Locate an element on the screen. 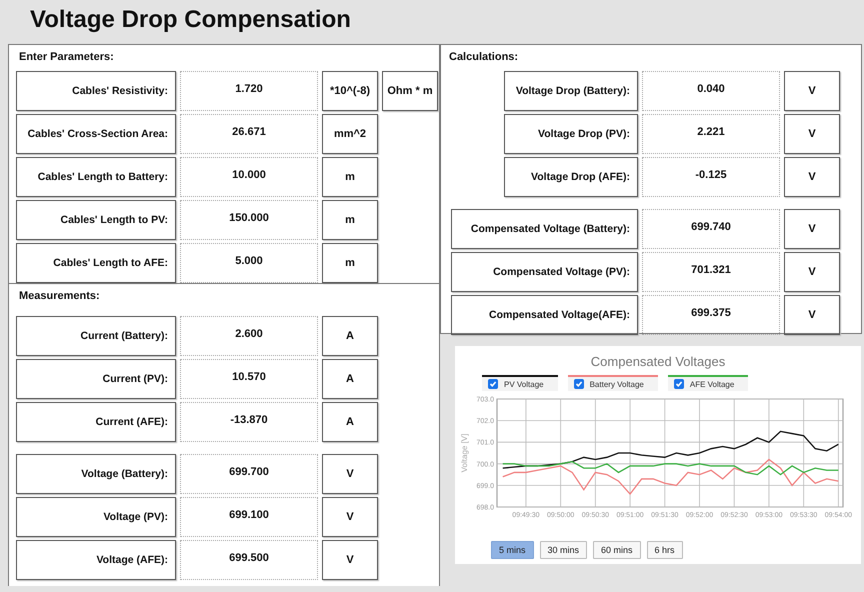 This screenshot has height=592, width=864. range-button: 30 mins is located at coordinates (564, 550).